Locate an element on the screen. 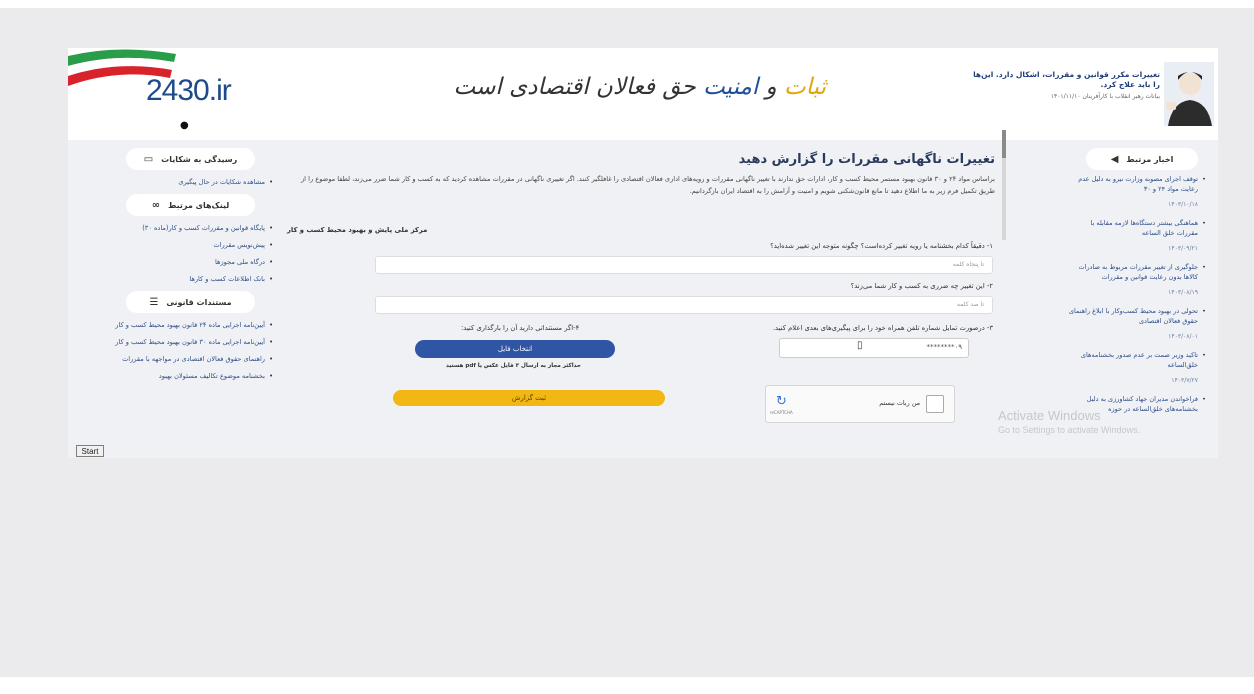 Image resolution: width=1254 pixels, height=694 pixels. page-title: تغییرات ناگهانی مقررات را گزارش دهید is located at coordinates (866, 159).